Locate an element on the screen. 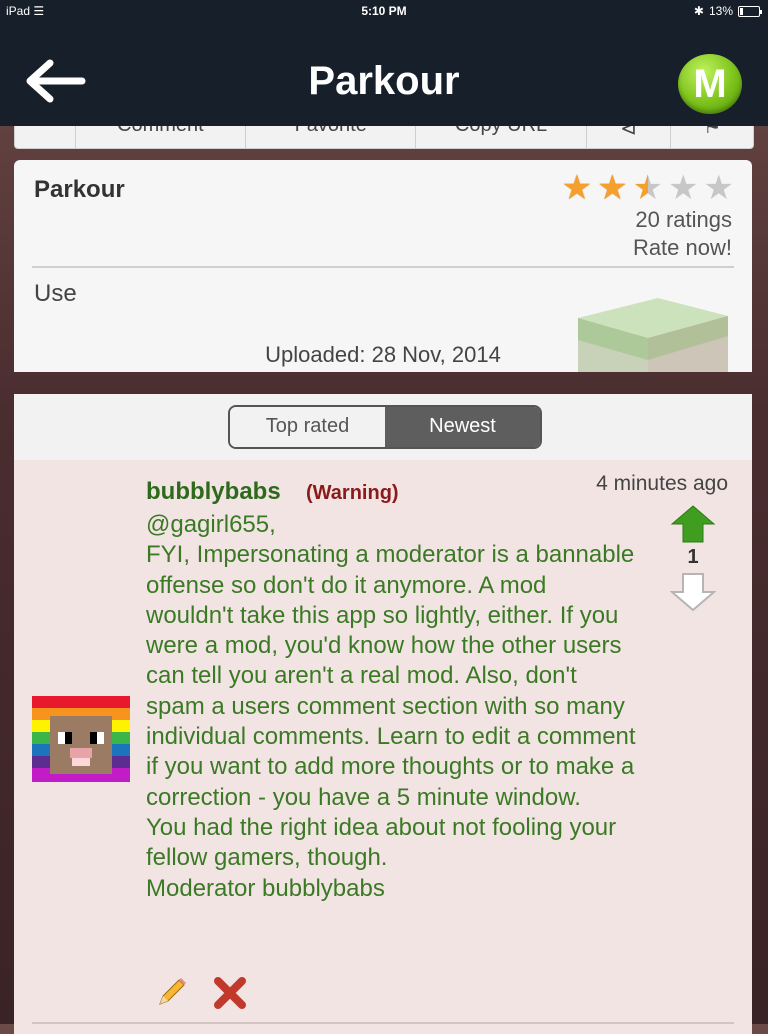  favorite-button: Favorite is located at coordinates (331, 137).